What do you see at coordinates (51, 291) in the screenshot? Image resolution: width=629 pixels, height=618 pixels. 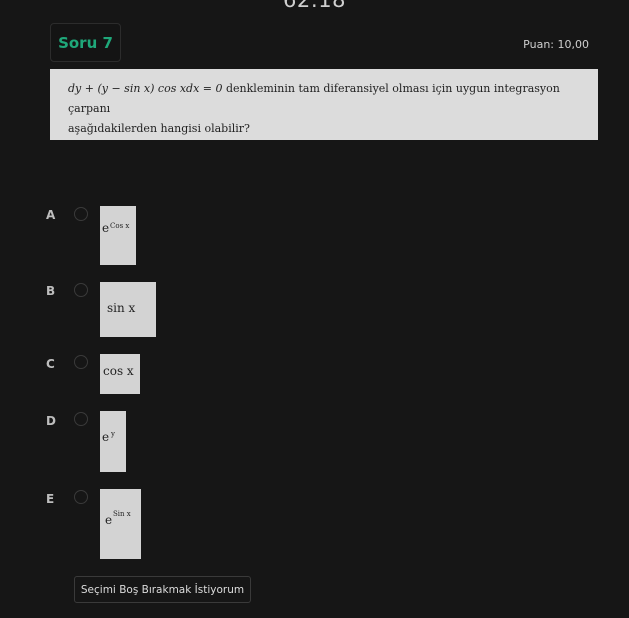 I see `option-letter: B` at bounding box center [51, 291].